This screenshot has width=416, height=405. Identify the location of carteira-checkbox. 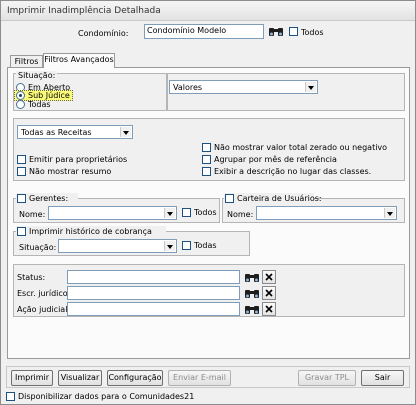
(229, 198).